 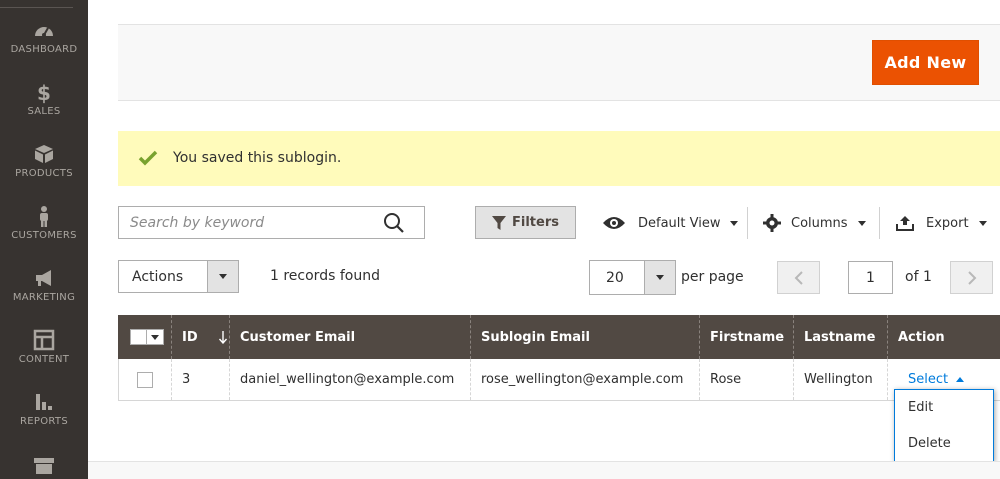 I want to click on nav-marketing: MARKETING, so click(x=44, y=284).